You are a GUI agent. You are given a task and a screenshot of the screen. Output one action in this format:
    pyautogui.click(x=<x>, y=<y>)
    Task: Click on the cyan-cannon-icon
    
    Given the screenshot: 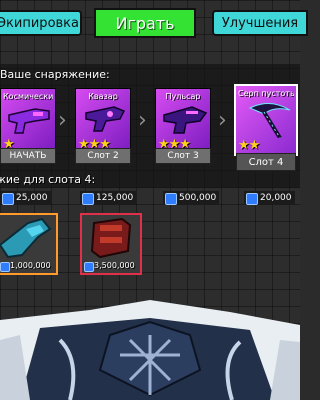 What is the action you would take?
    pyautogui.click(x=26, y=238)
    